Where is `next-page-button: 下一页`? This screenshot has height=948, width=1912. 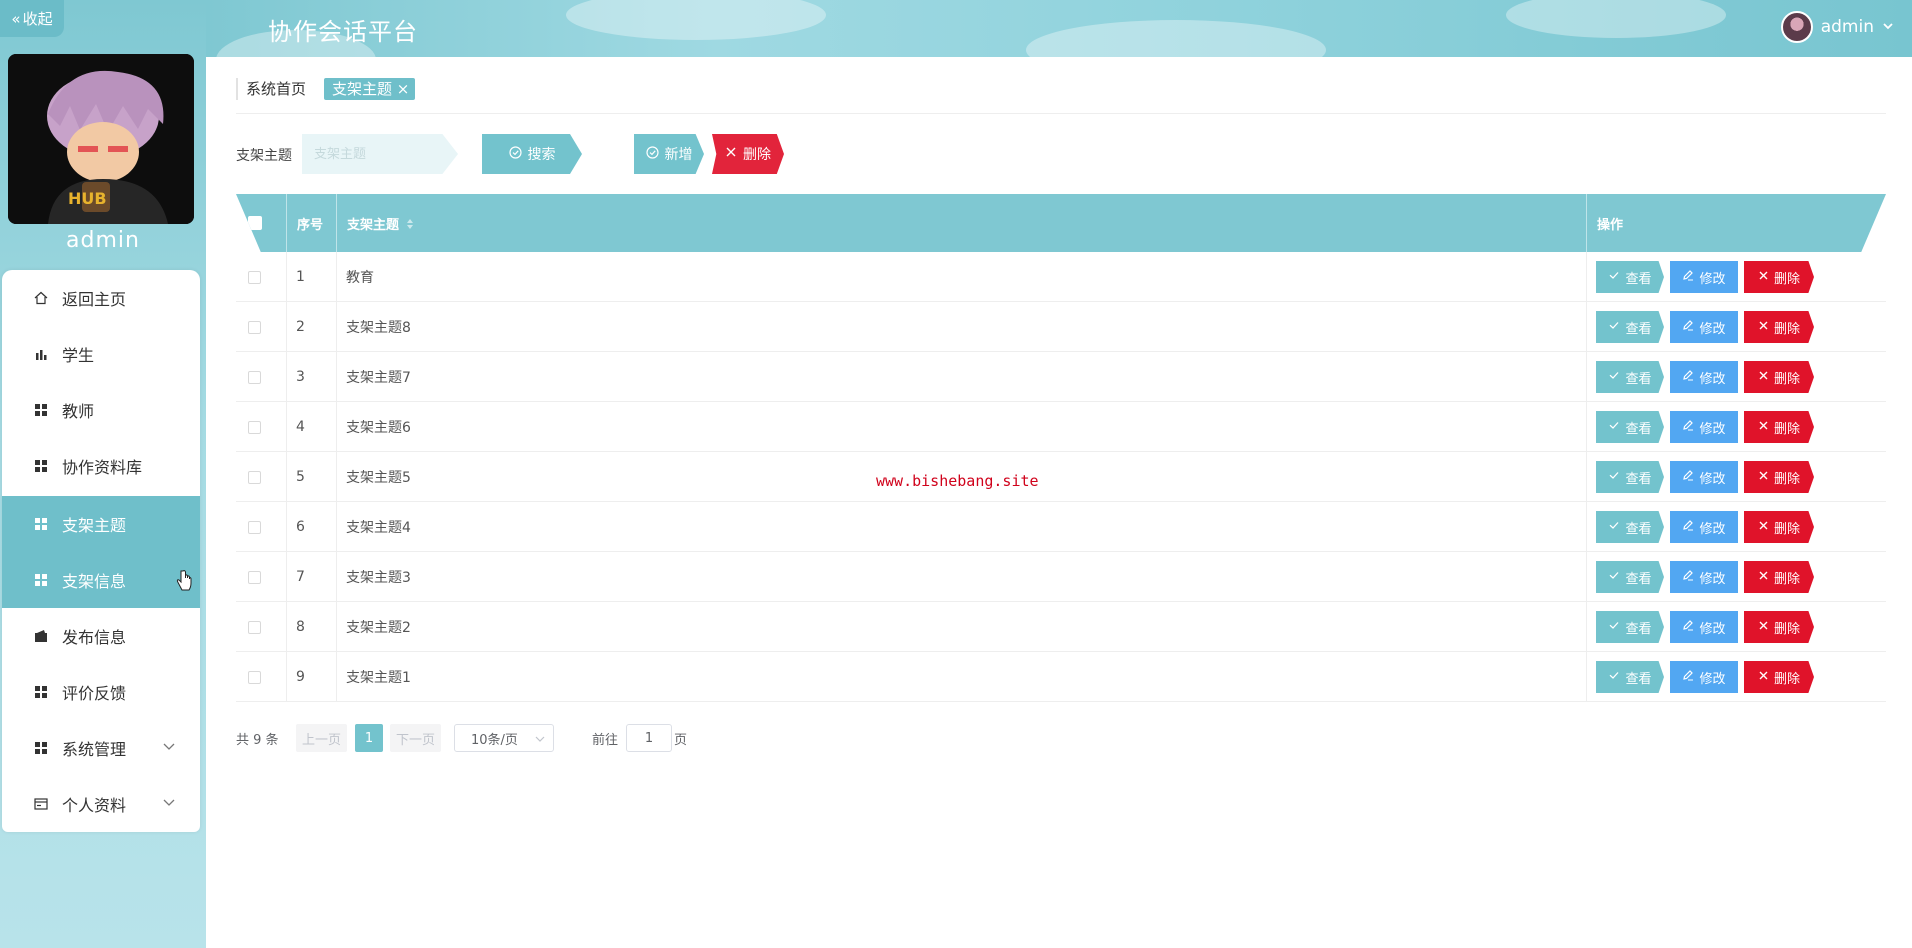
next-page-button: 下一页 is located at coordinates (416, 738).